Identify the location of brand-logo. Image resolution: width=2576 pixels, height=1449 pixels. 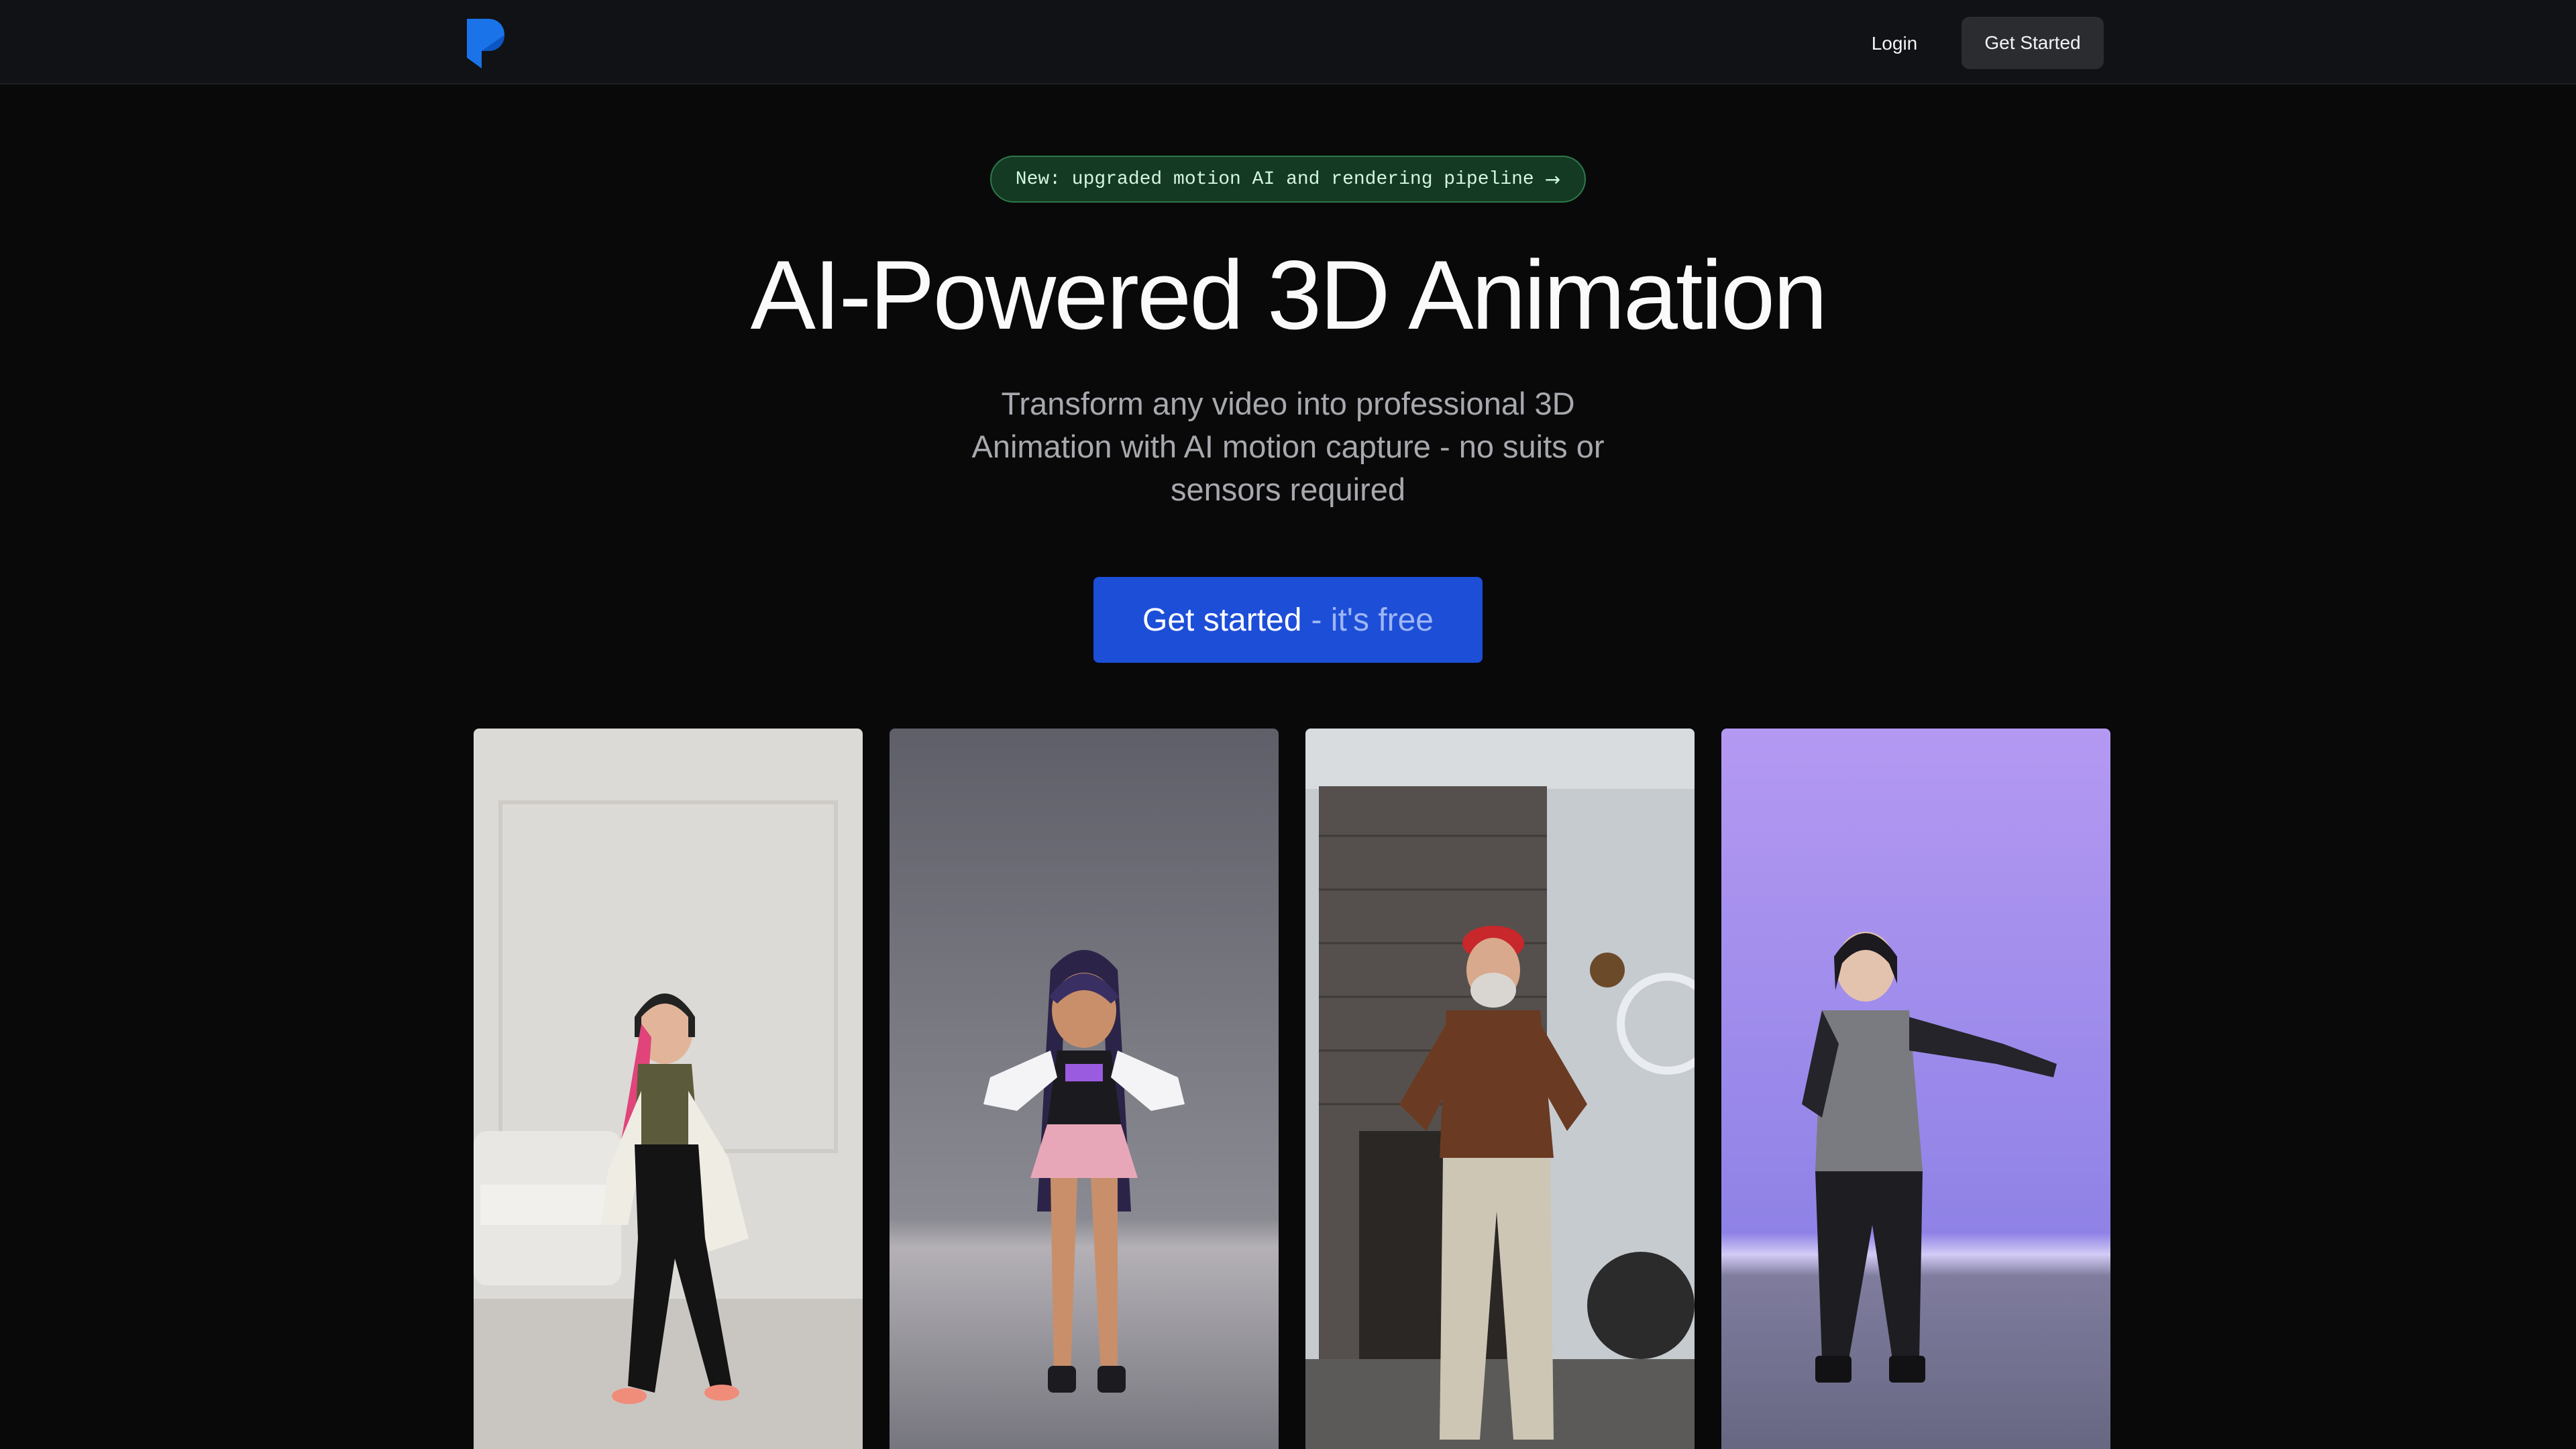
(485, 43).